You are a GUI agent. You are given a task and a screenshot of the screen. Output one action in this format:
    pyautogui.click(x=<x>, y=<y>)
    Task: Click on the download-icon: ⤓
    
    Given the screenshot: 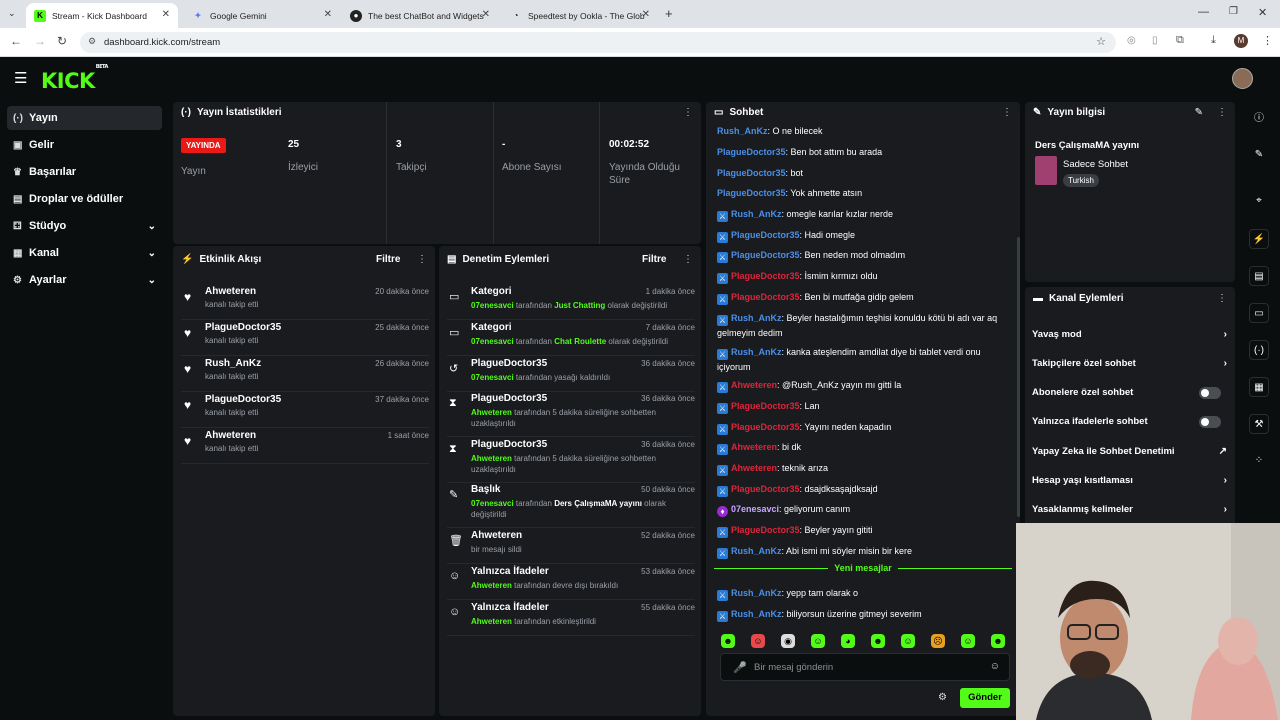 What is the action you would take?
    pyautogui.click(x=1213, y=40)
    